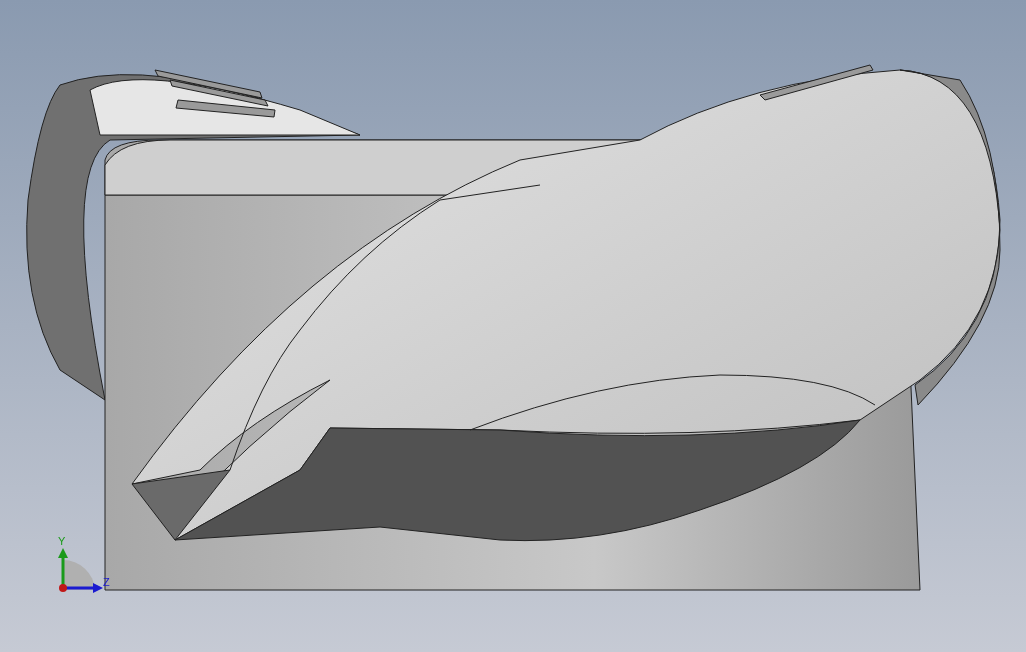 The width and height of the screenshot is (1026, 652). I want to click on triad-background-icon, so click(79, 575).